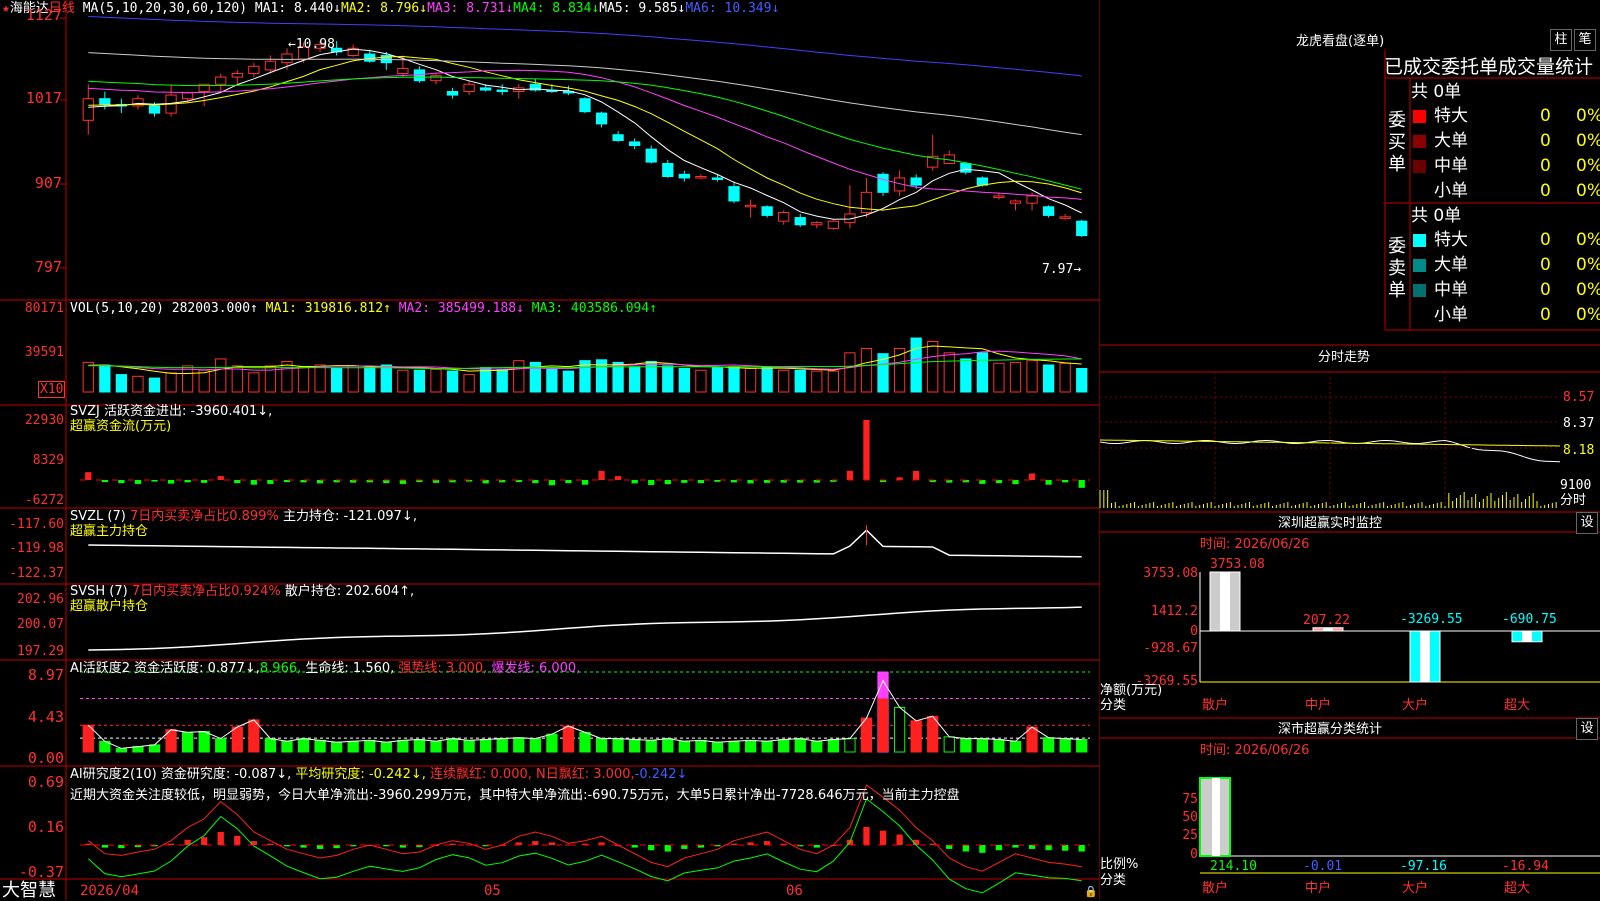 The height and width of the screenshot is (901, 1600). Describe the element at coordinates (1330, 729) in the screenshot. I see `class-title: 深市超赢分类统计` at that location.